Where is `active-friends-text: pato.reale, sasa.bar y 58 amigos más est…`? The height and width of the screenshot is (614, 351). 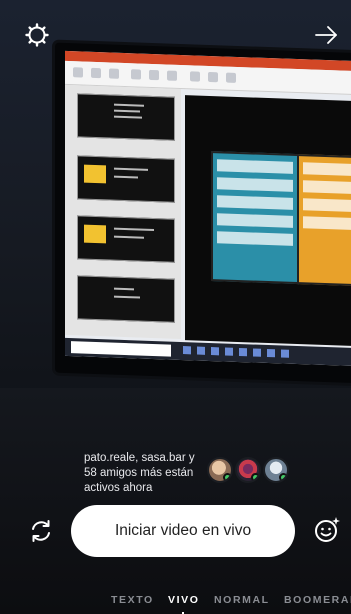 active-friends-text: pato.reale, sasa.bar y 58 amigos más est… is located at coordinates (139, 473).